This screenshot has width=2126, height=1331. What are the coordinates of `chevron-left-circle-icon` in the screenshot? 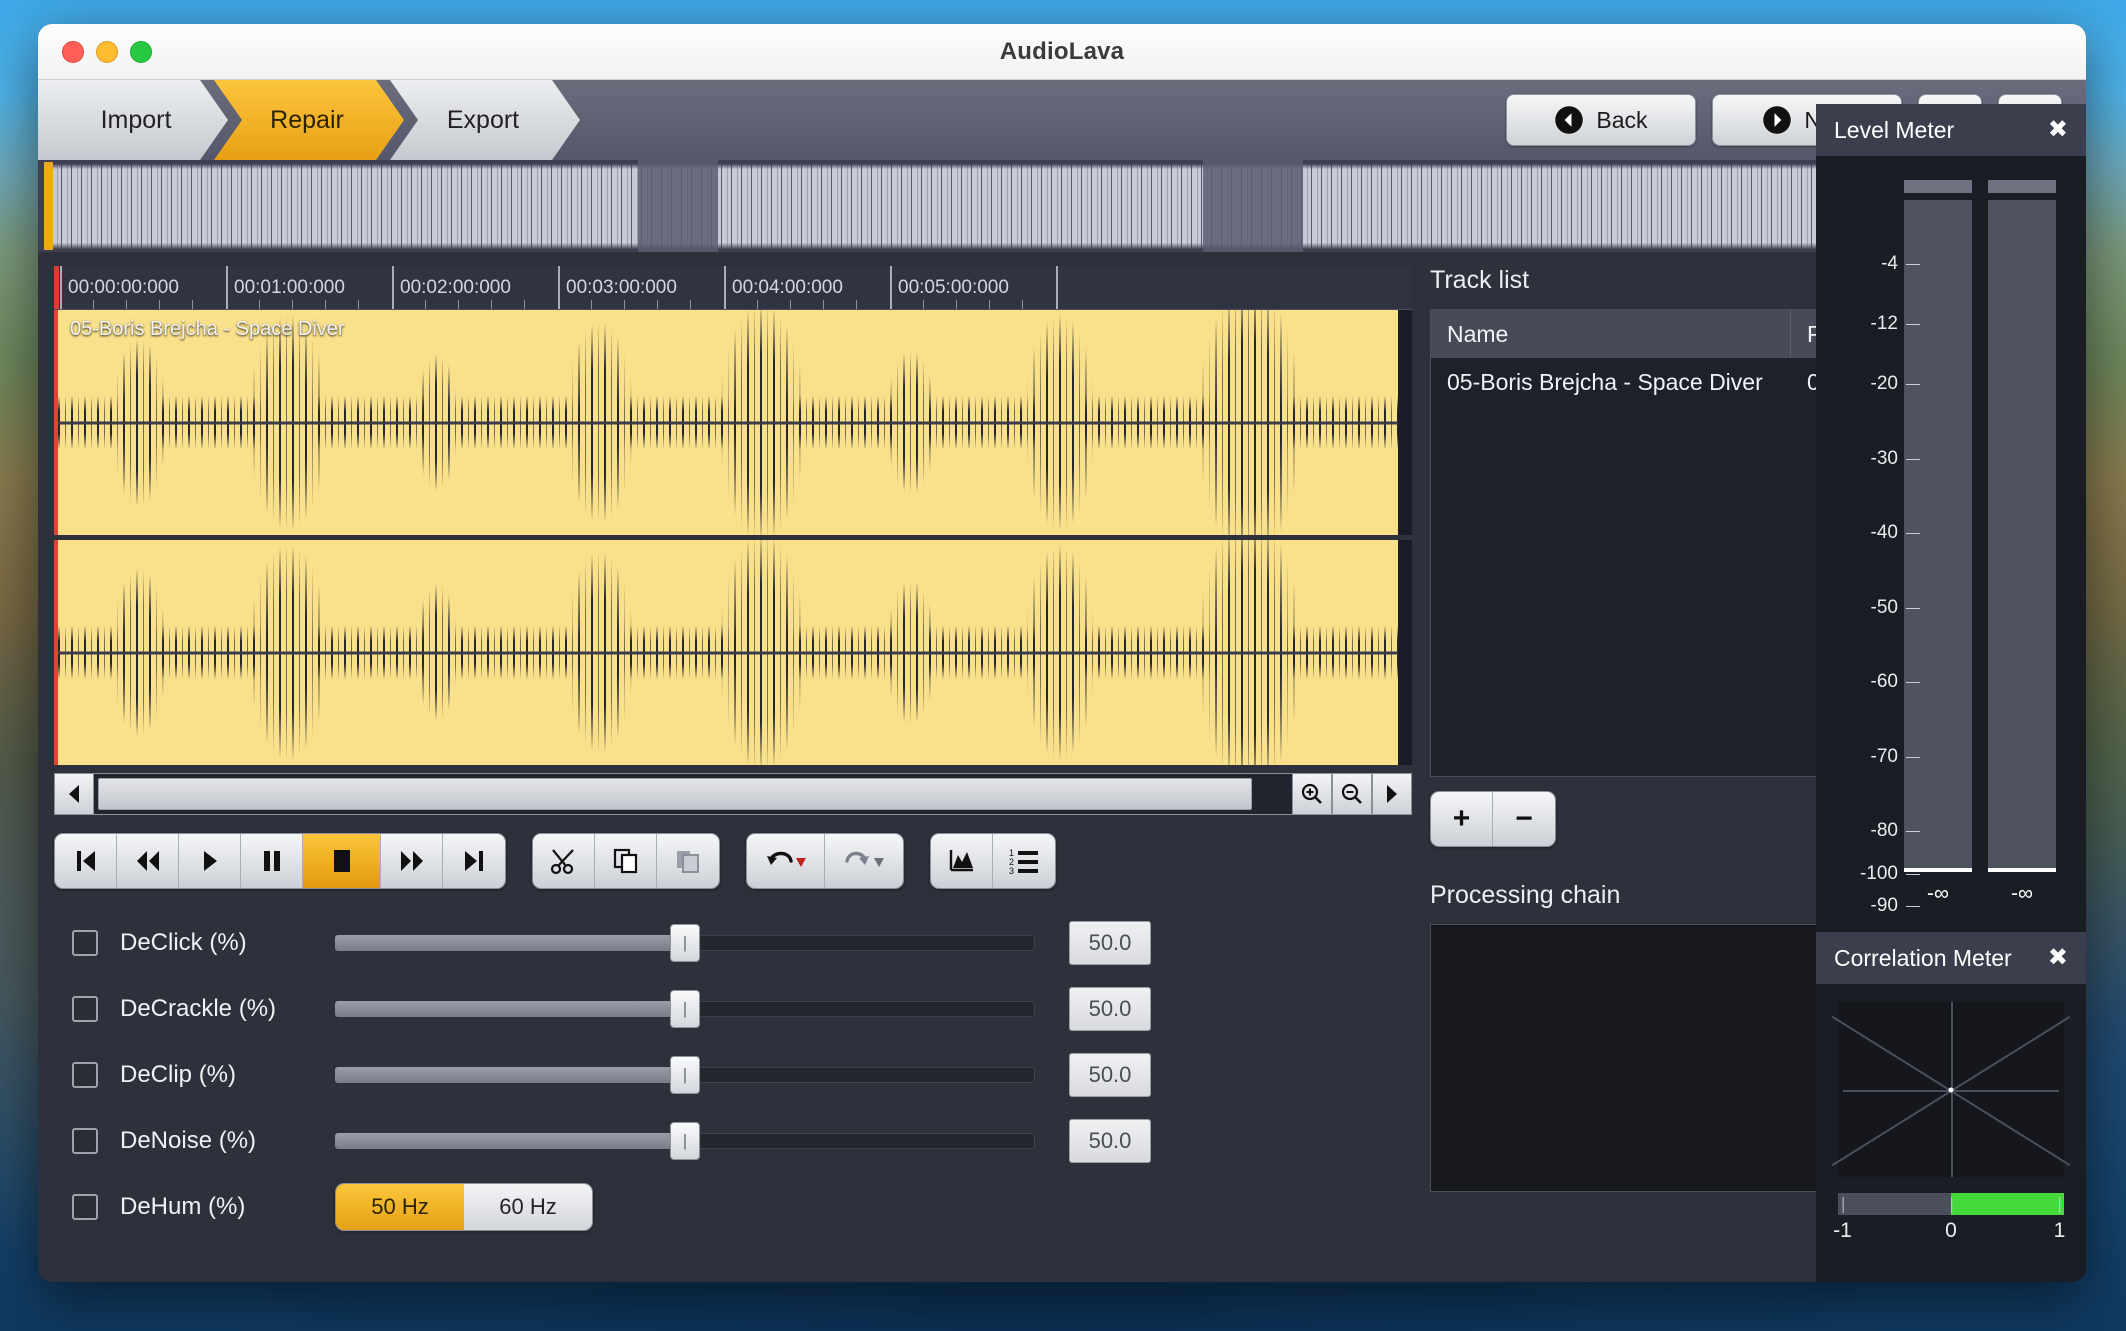 It's located at (1569, 120).